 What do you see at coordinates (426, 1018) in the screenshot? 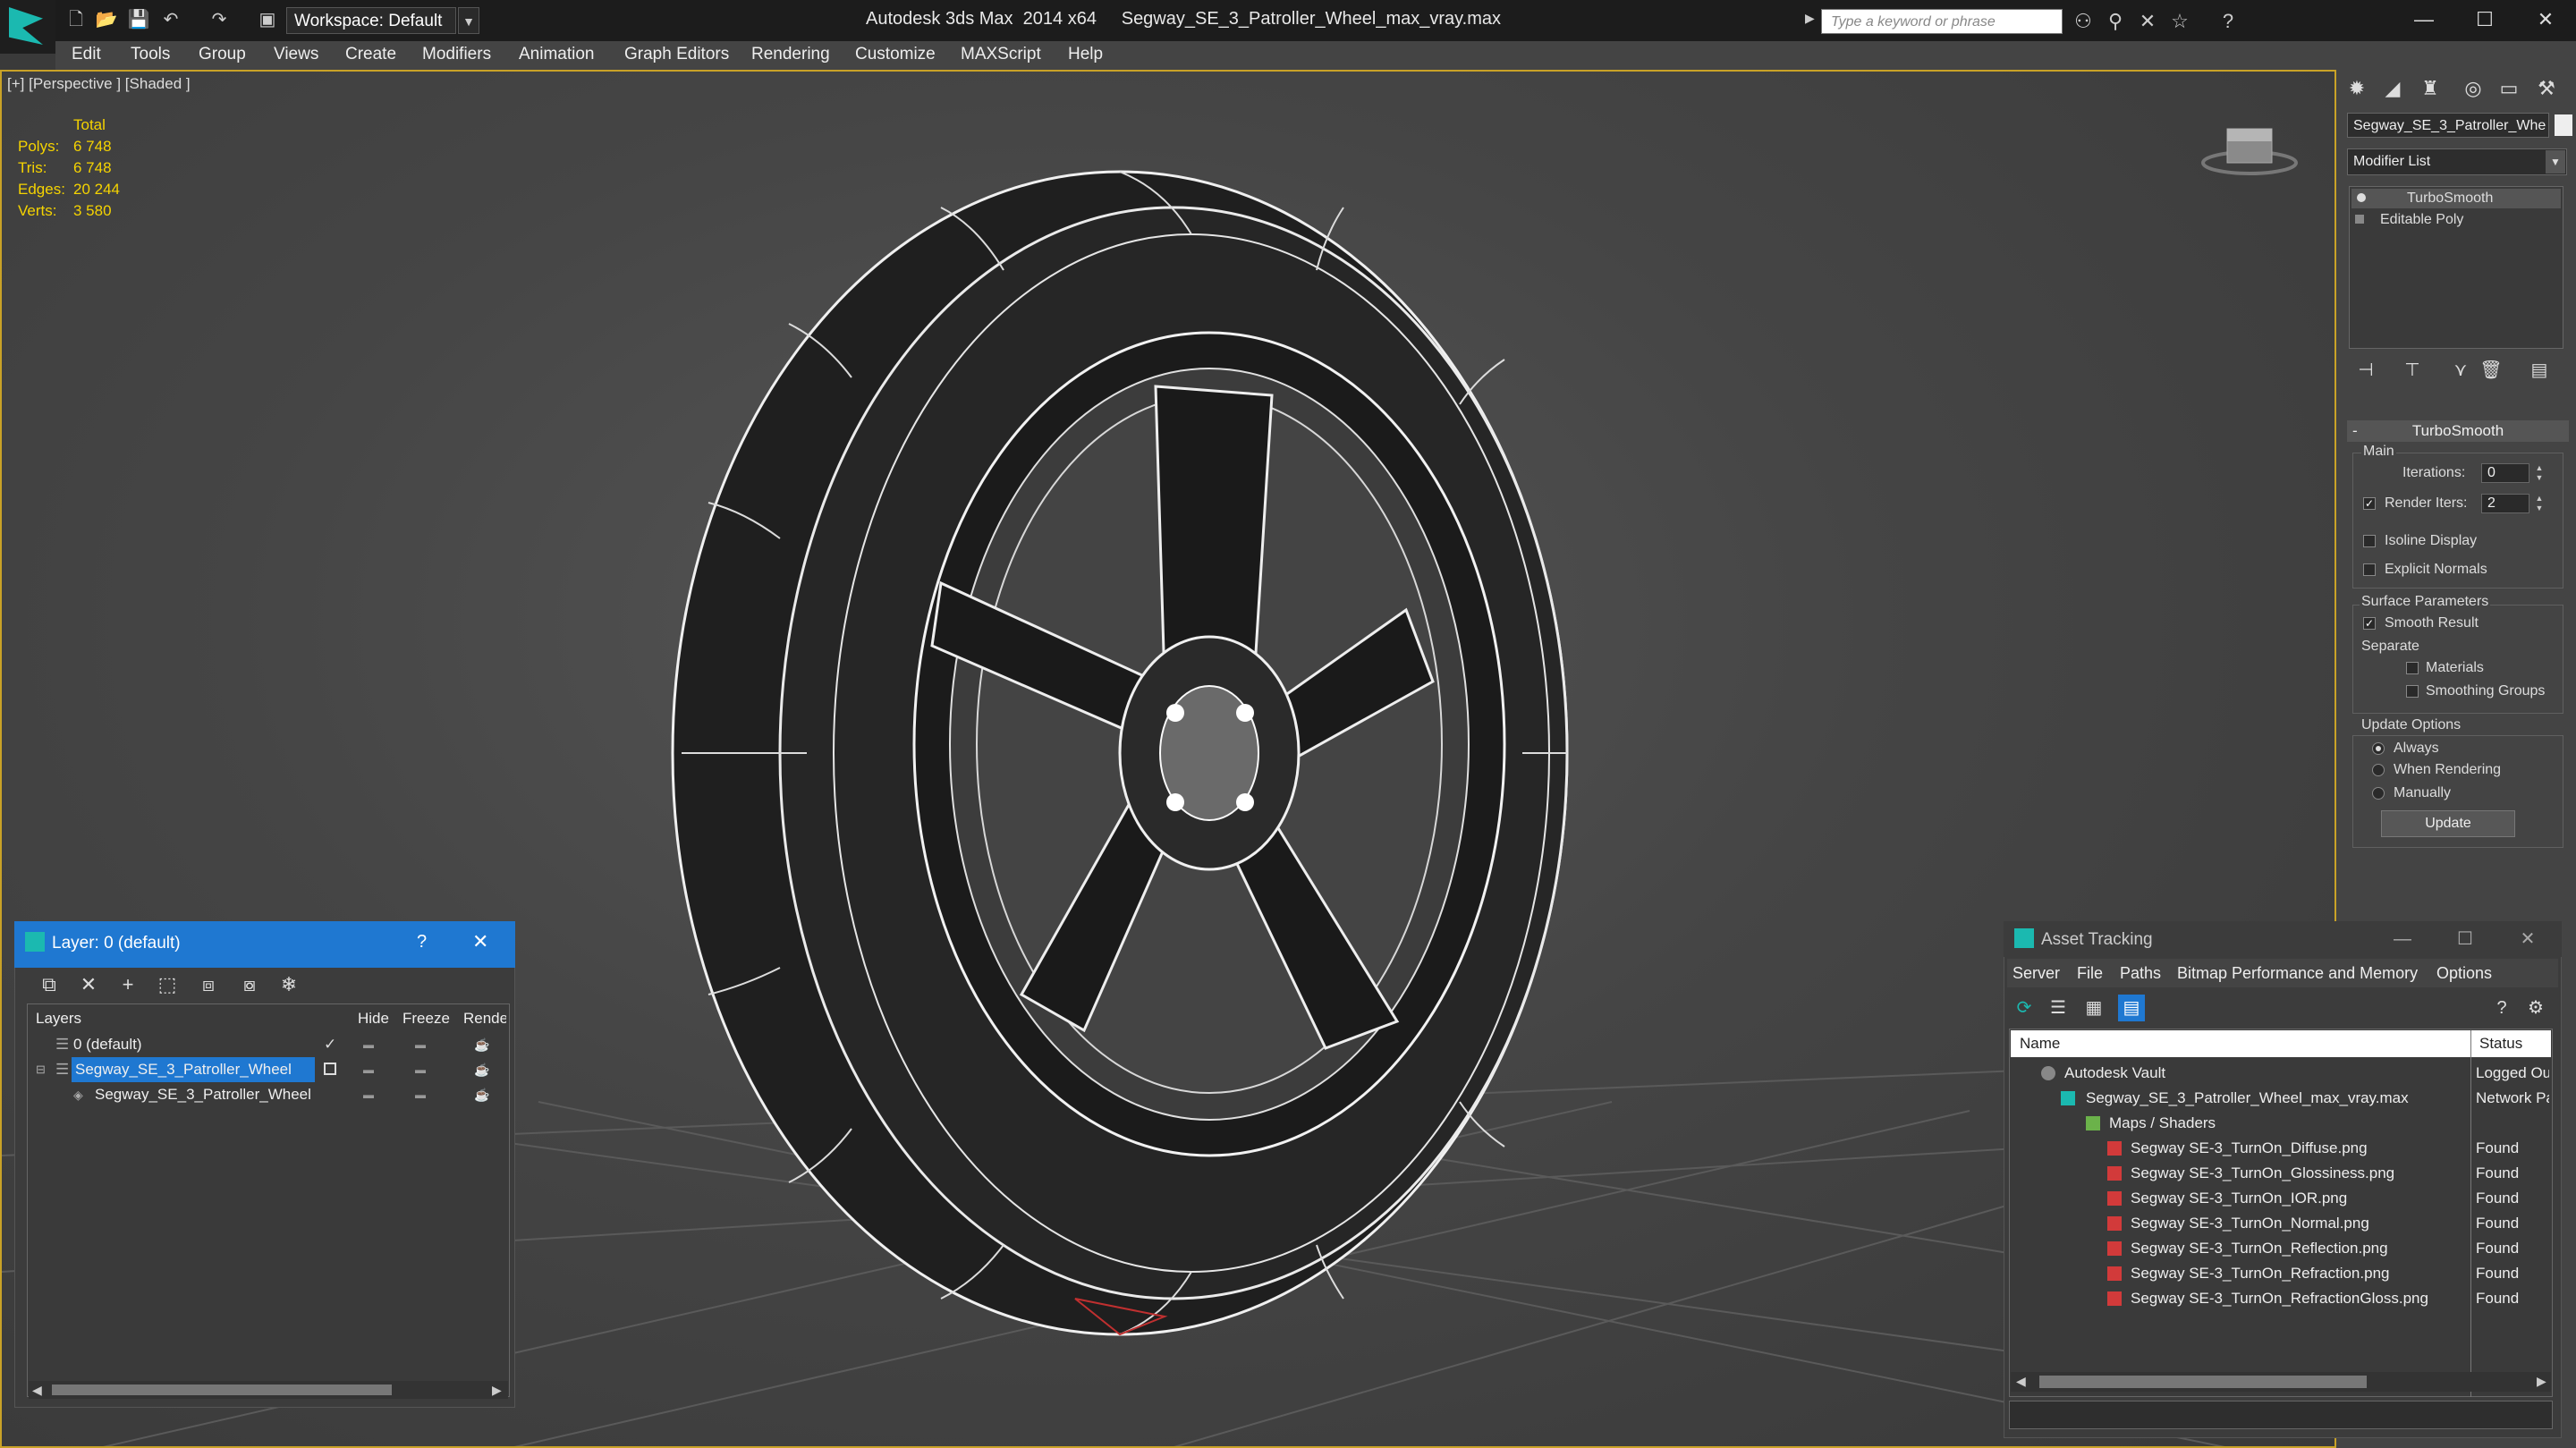
I see `column-header-freeze: Freeze` at bounding box center [426, 1018].